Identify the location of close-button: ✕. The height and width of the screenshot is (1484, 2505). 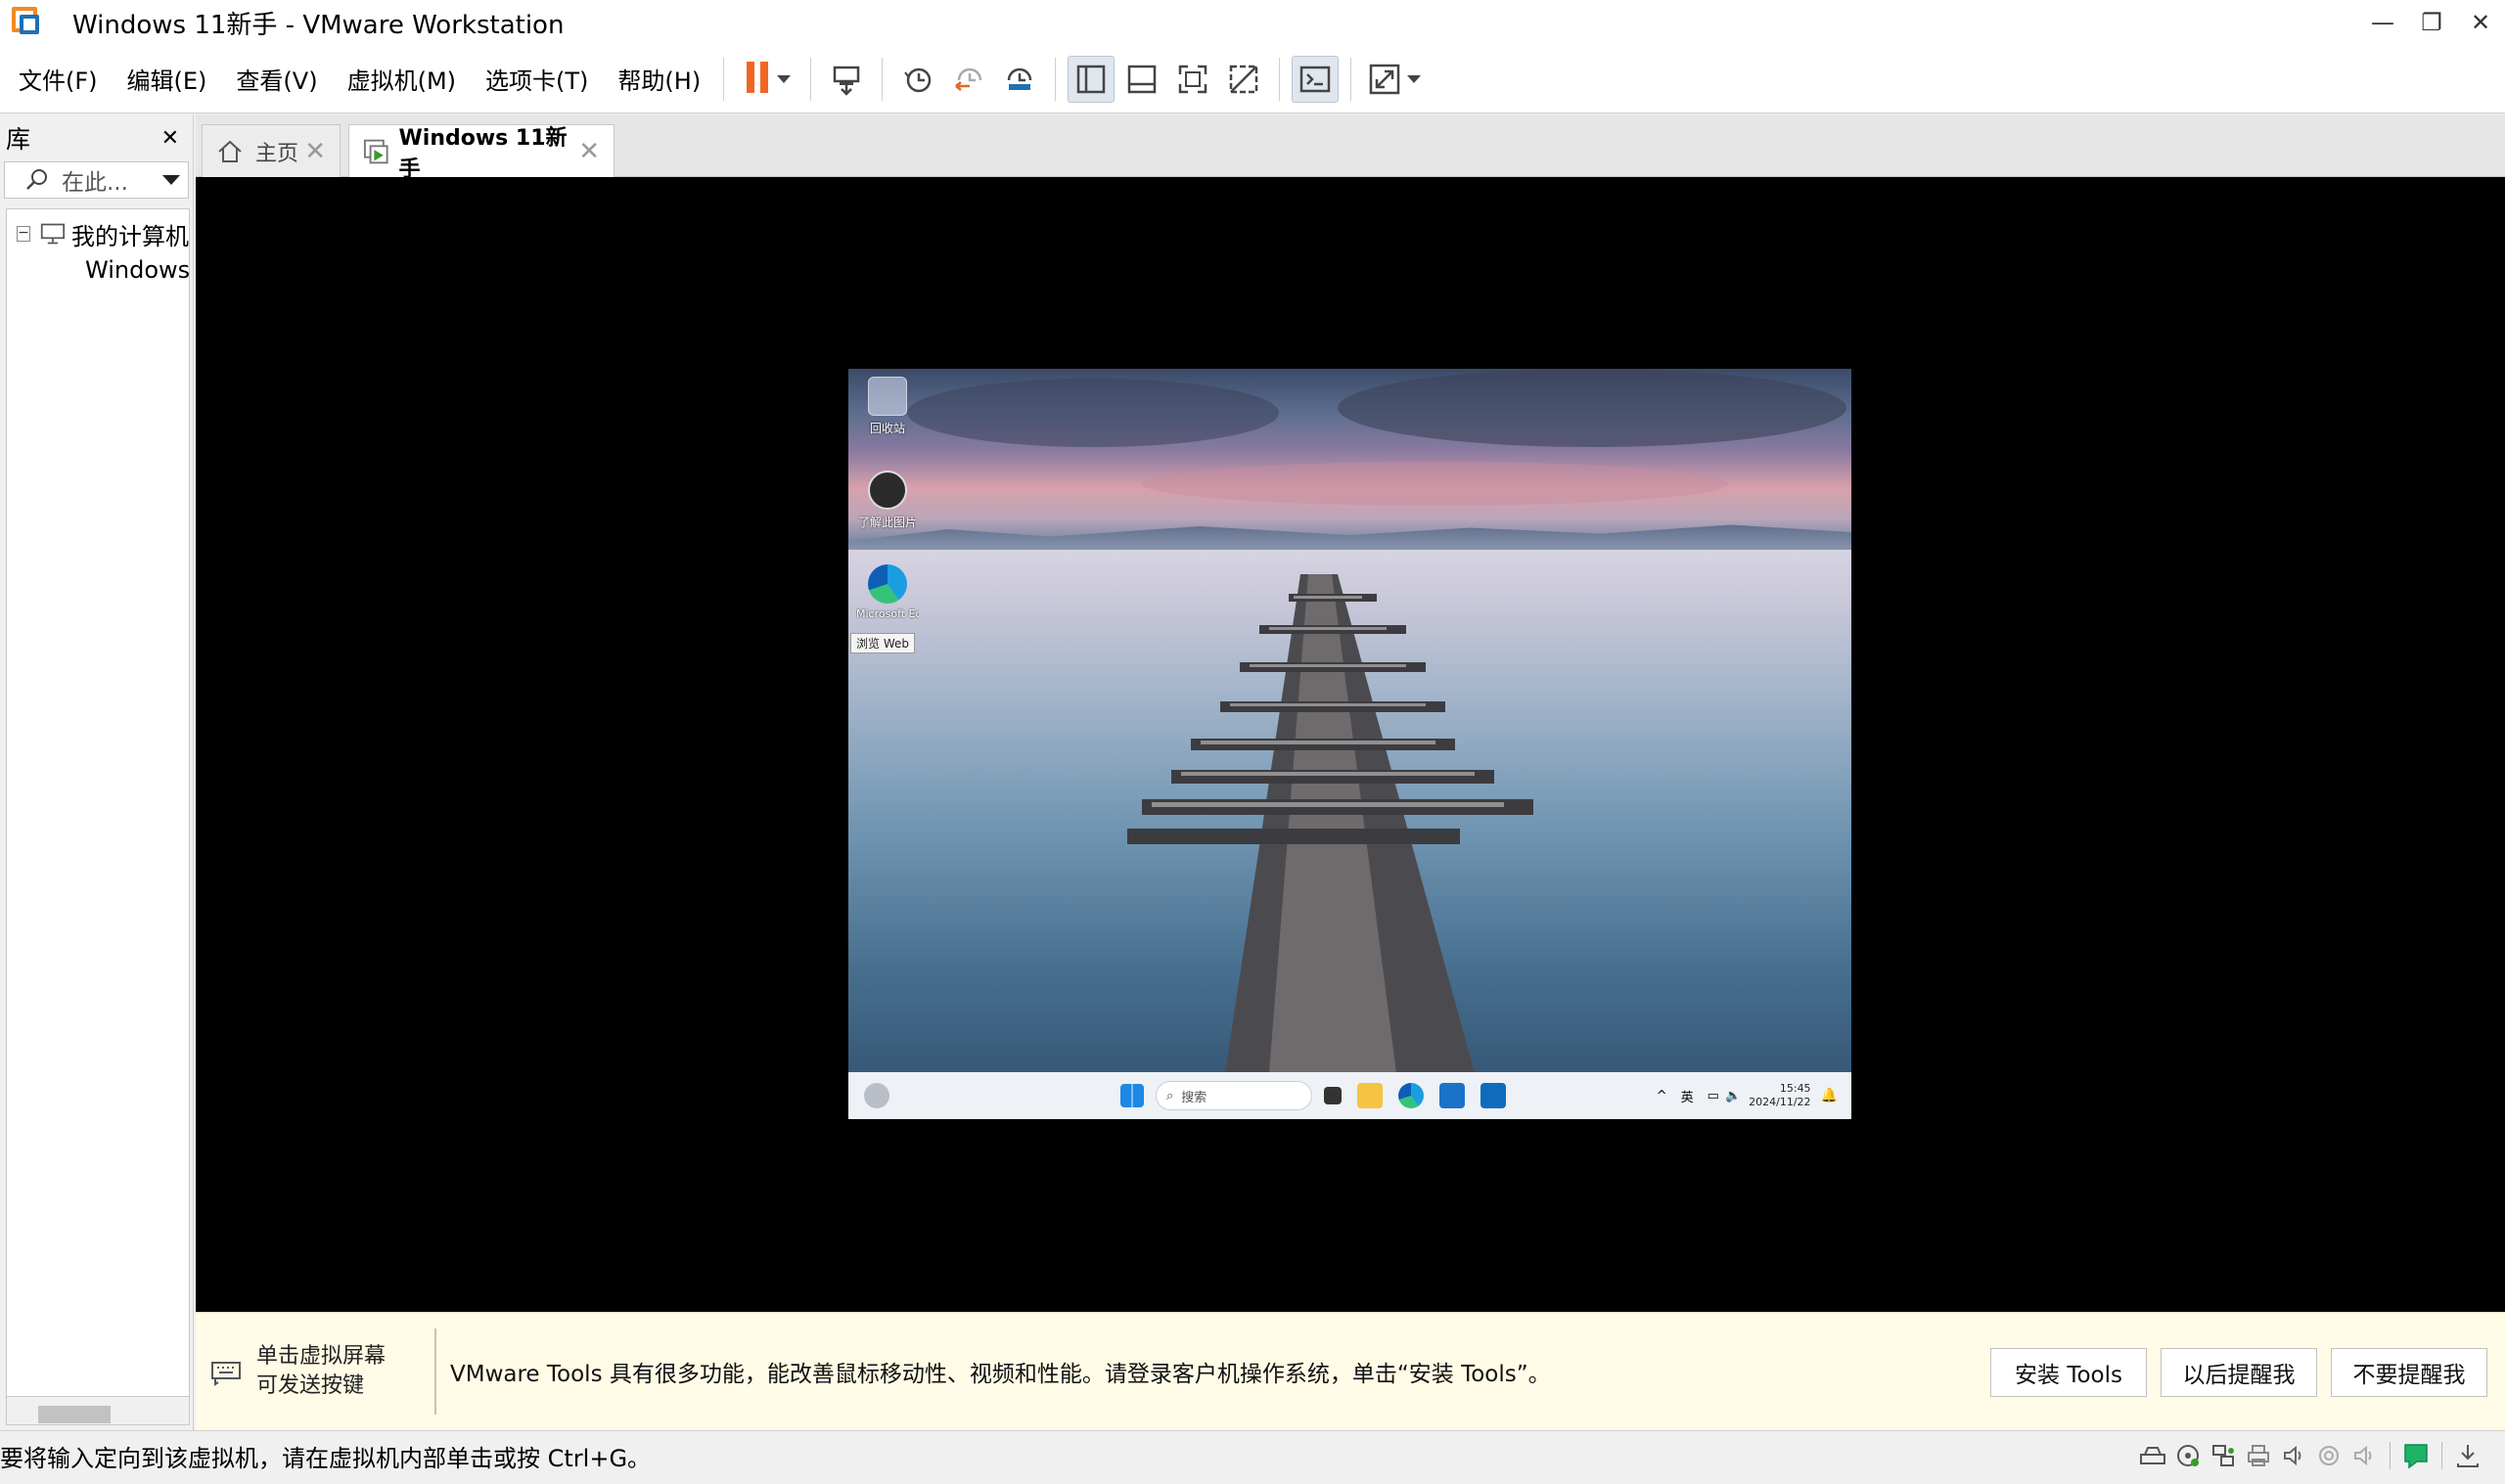
(2480, 22).